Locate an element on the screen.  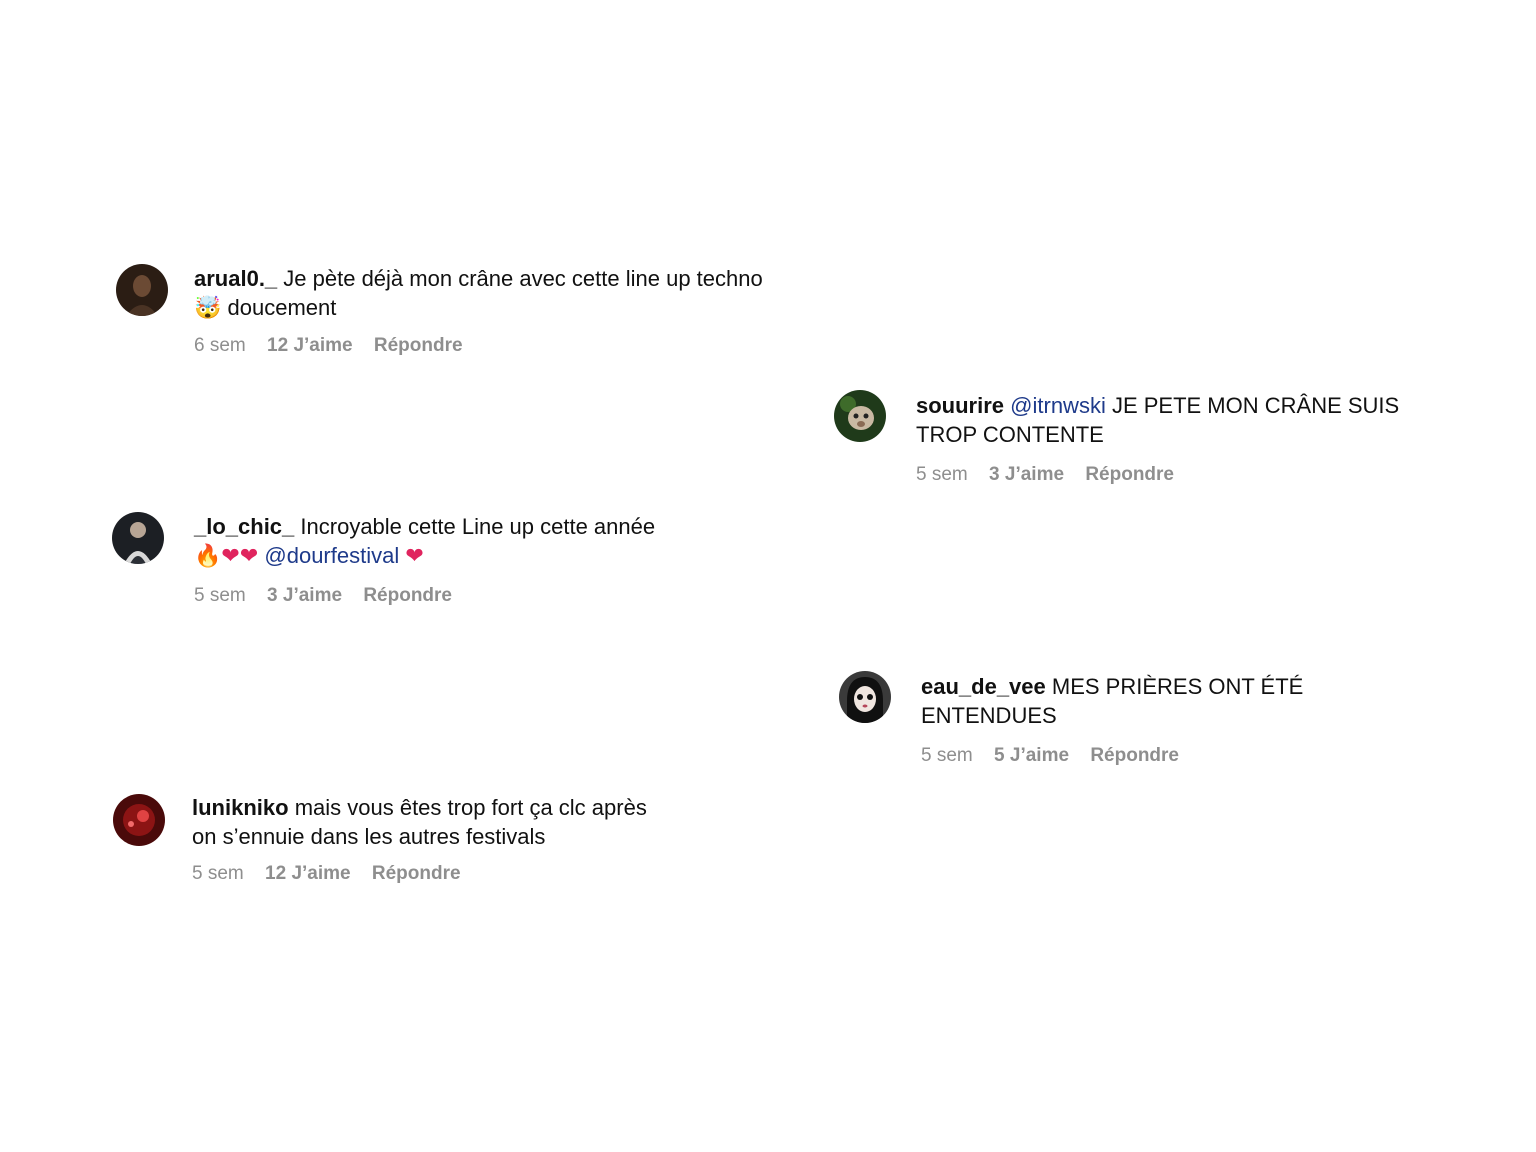
comment-meta: 5 sem 5 J’aime Répondre is located at coordinates (1058, 756).